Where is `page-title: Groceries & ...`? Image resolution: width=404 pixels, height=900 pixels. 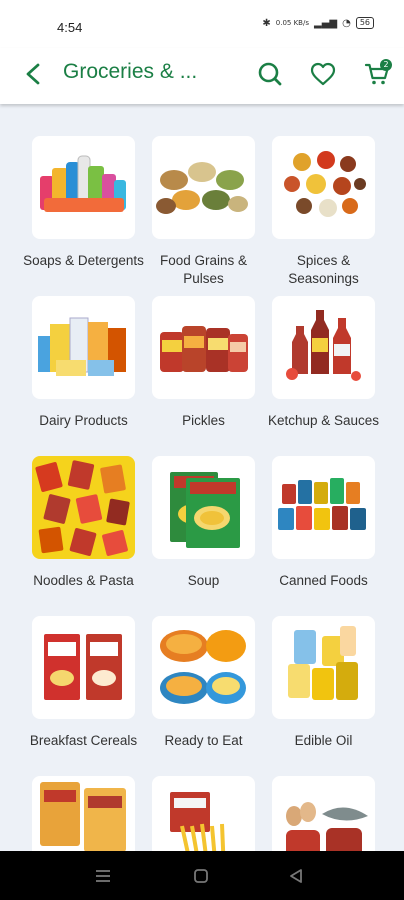 page-title: Groceries & ... is located at coordinates (130, 71).